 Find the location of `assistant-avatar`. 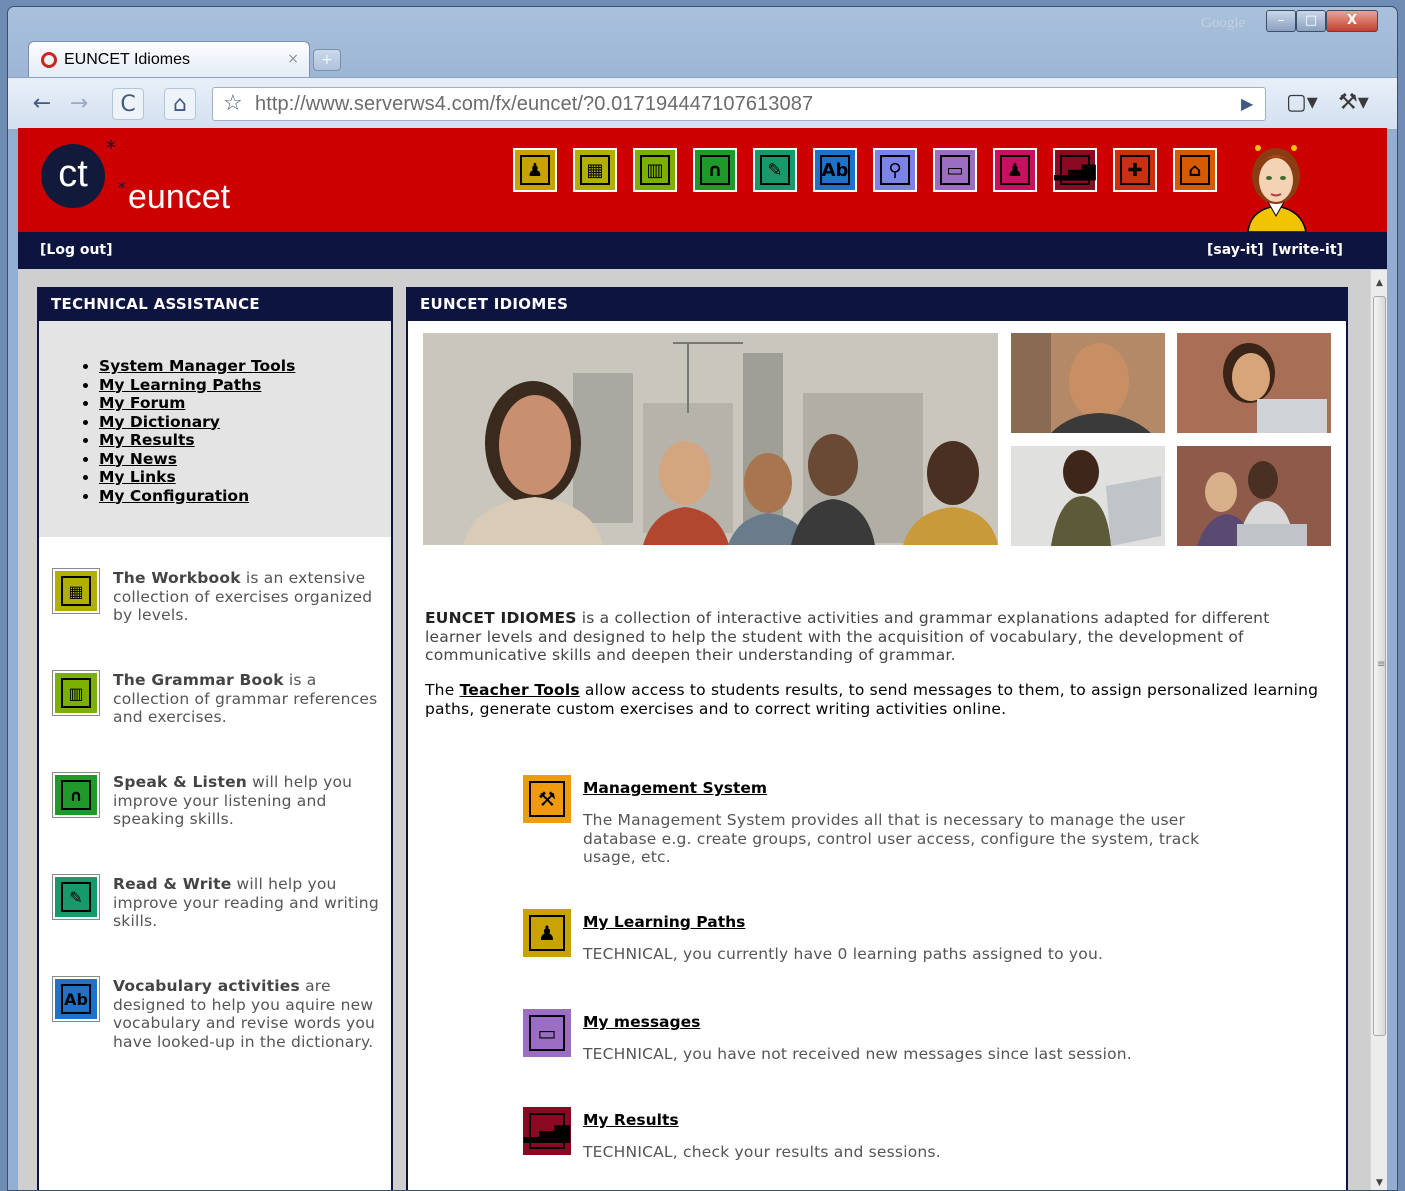

assistant-avatar is located at coordinates (1277, 188).